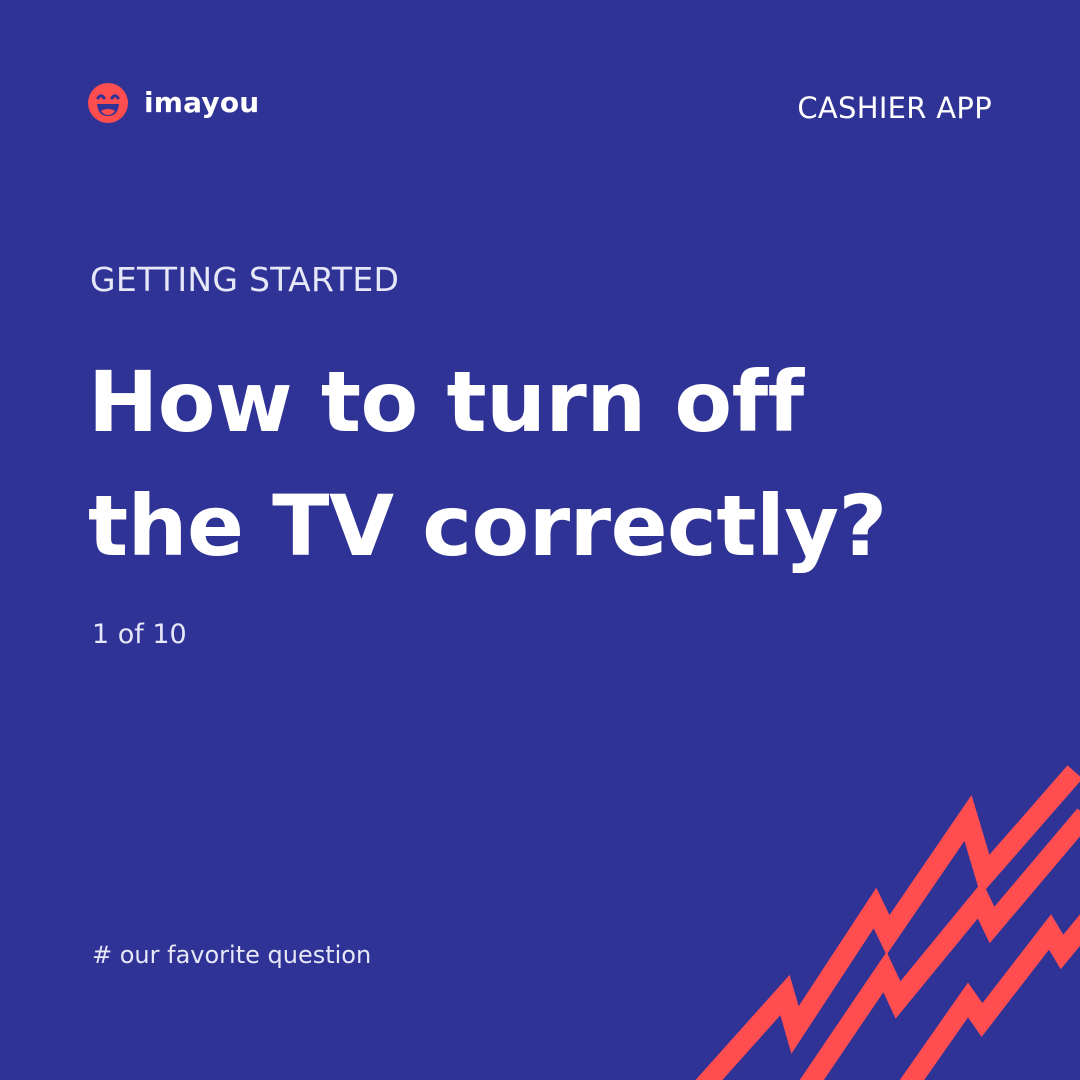 This screenshot has height=1080, width=1080. What do you see at coordinates (108, 103) in the screenshot?
I see `laughing-face-icon` at bounding box center [108, 103].